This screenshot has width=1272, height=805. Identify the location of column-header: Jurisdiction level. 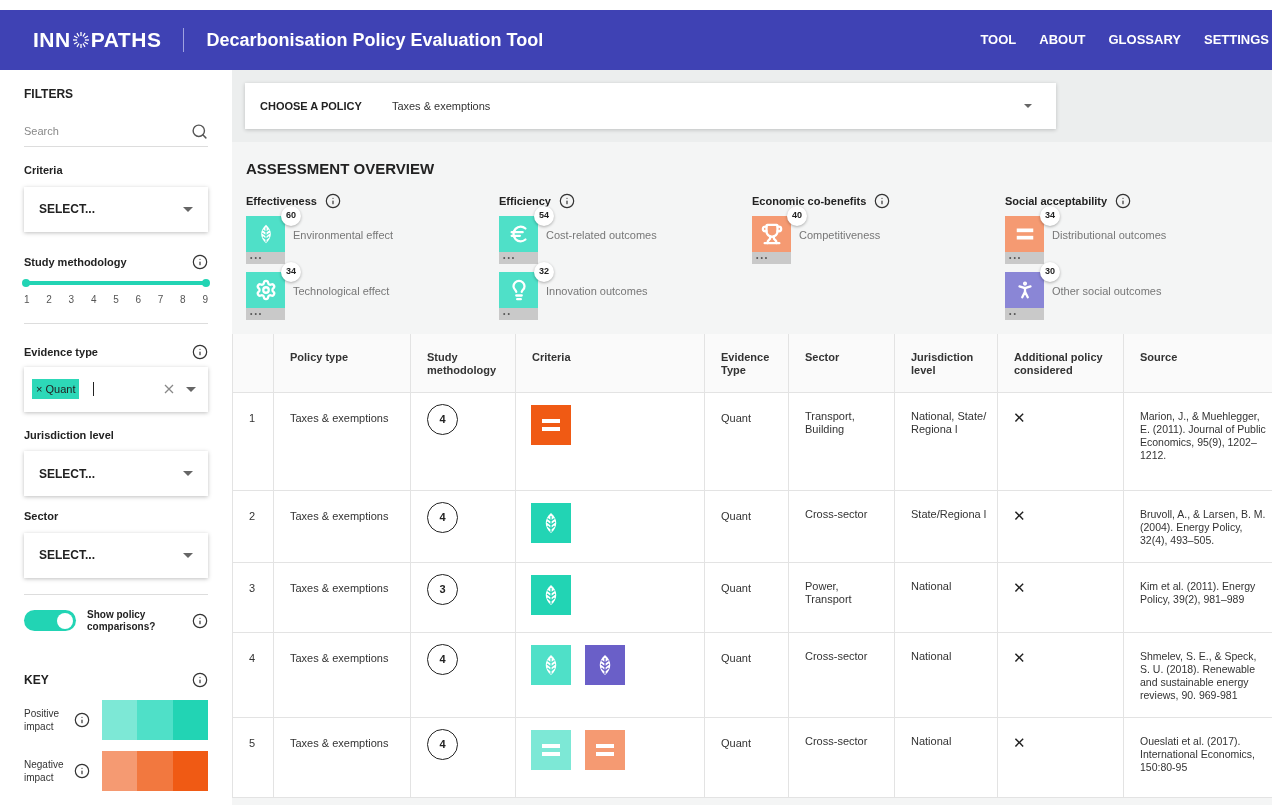
(943, 363).